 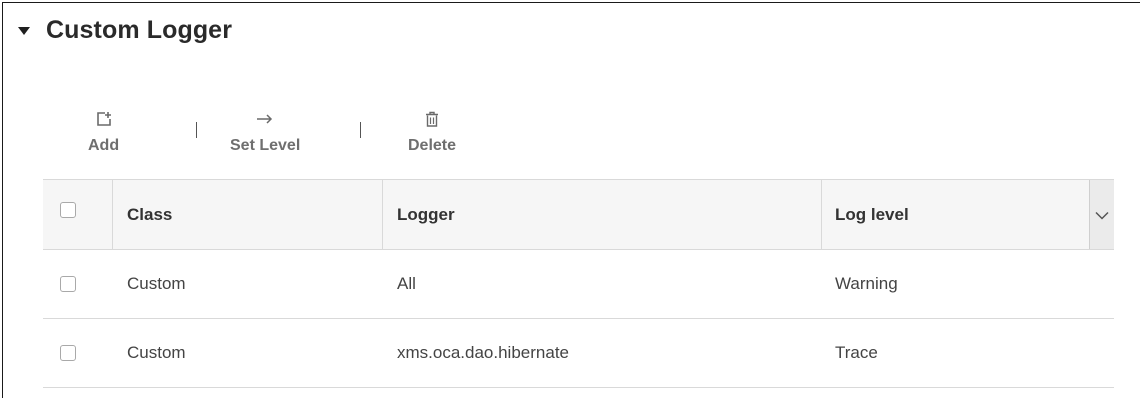 What do you see at coordinates (248, 214) in the screenshot?
I see `column-header-class: Class` at bounding box center [248, 214].